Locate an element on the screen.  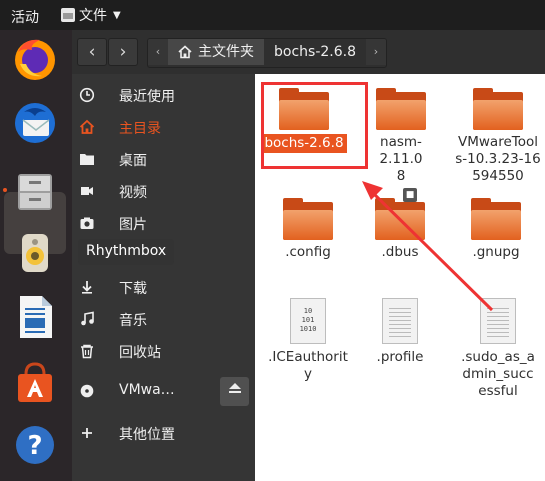
breadcrumb-current-label: bochs-2.6.8 is located at coordinates (315, 52).